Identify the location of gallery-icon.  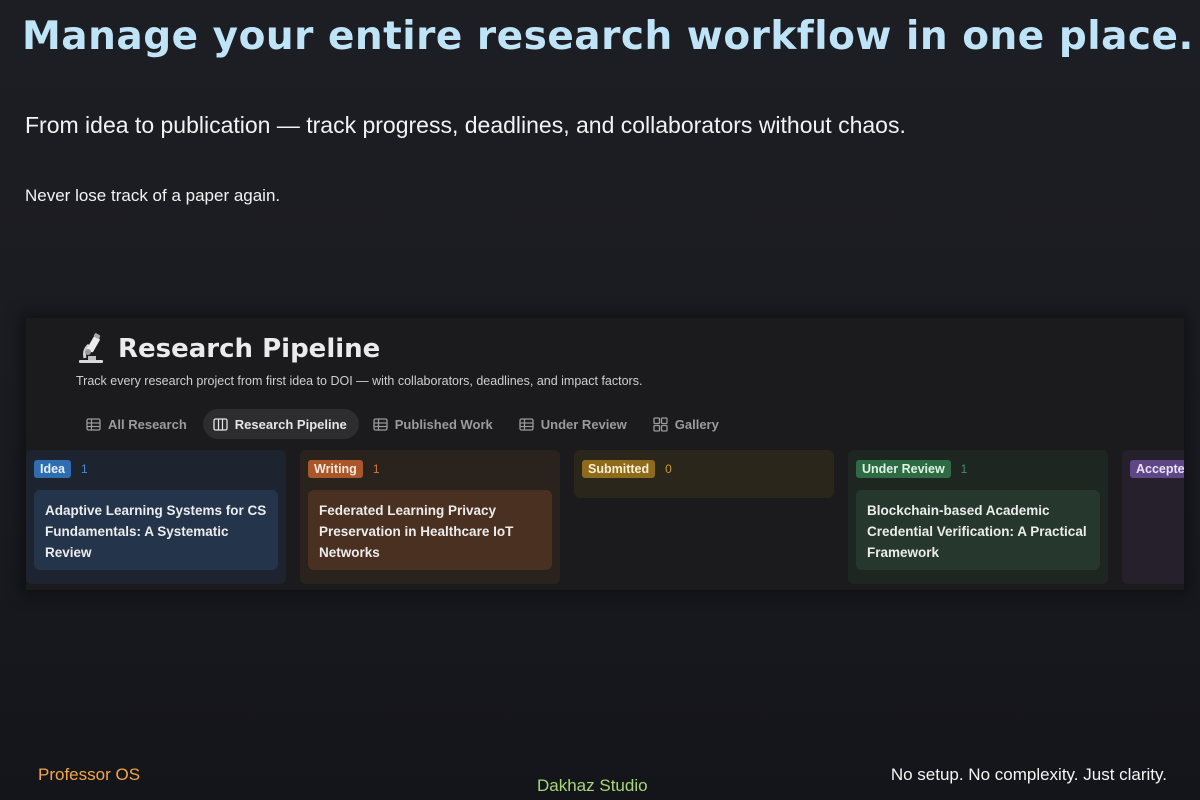
(660, 424).